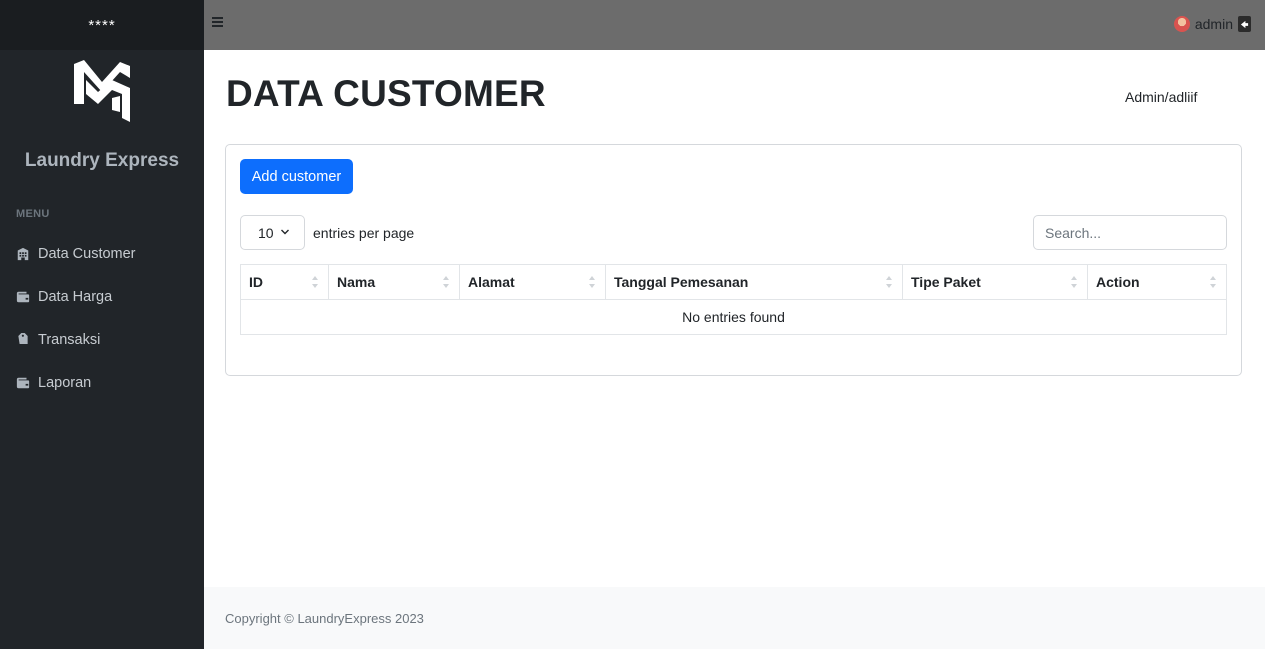 This screenshot has width=1265, height=649. I want to click on sidebar-item-label: Data Harga, so click(75, 296).